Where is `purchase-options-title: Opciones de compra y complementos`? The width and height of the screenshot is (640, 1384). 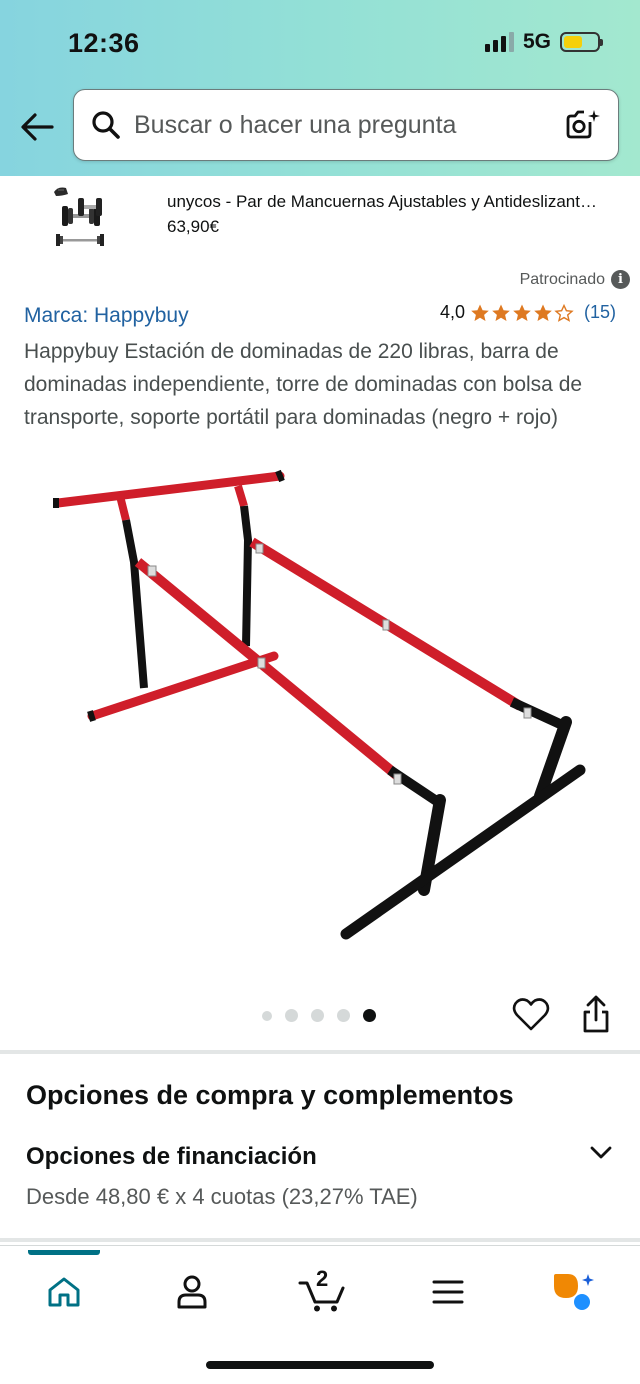 purchase-options-title: Opciones de compra y complementos is located at coordinates (270, 1095).